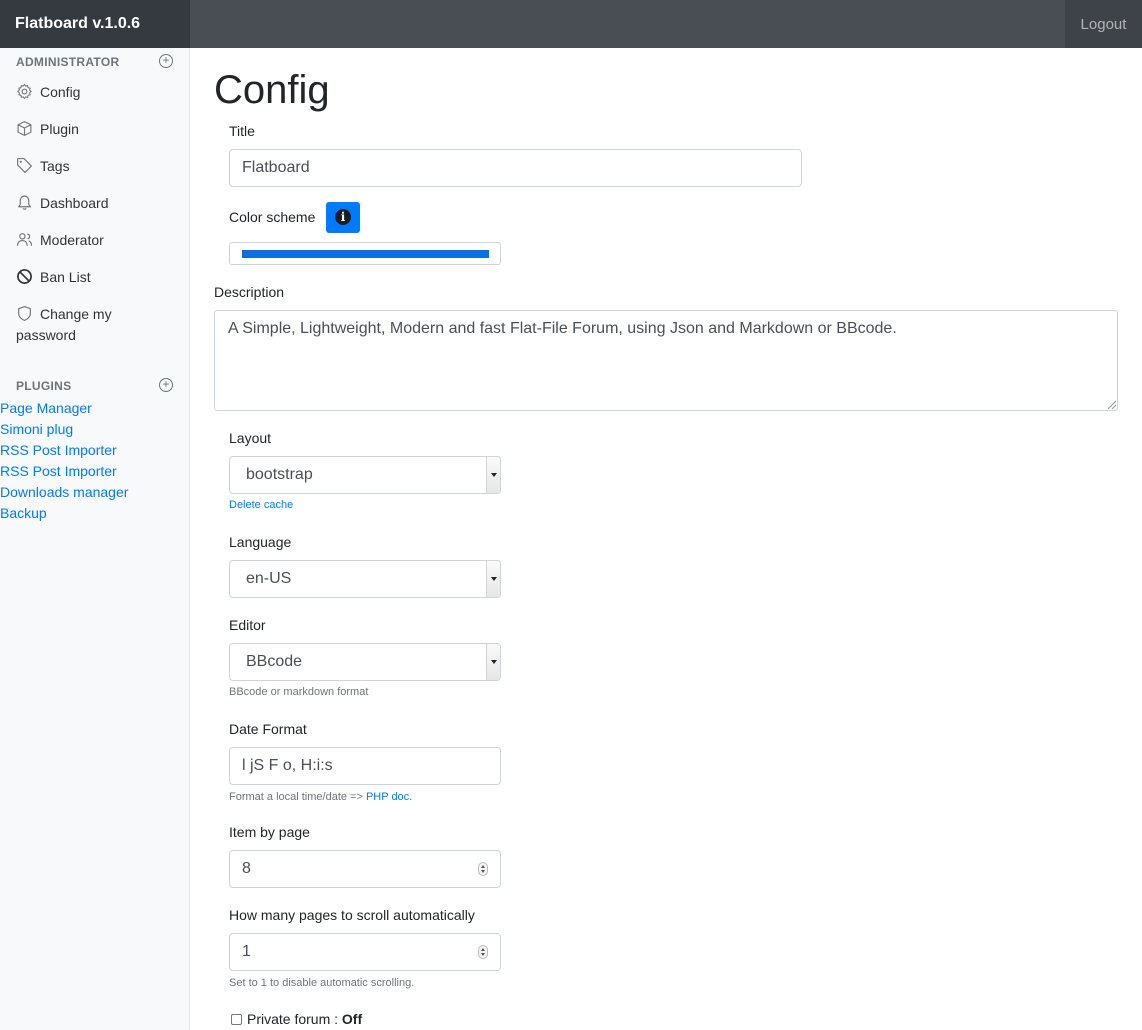 The image size is (1142, 1030). I want to click on private-forum-checkbox, so click(236, 1019).